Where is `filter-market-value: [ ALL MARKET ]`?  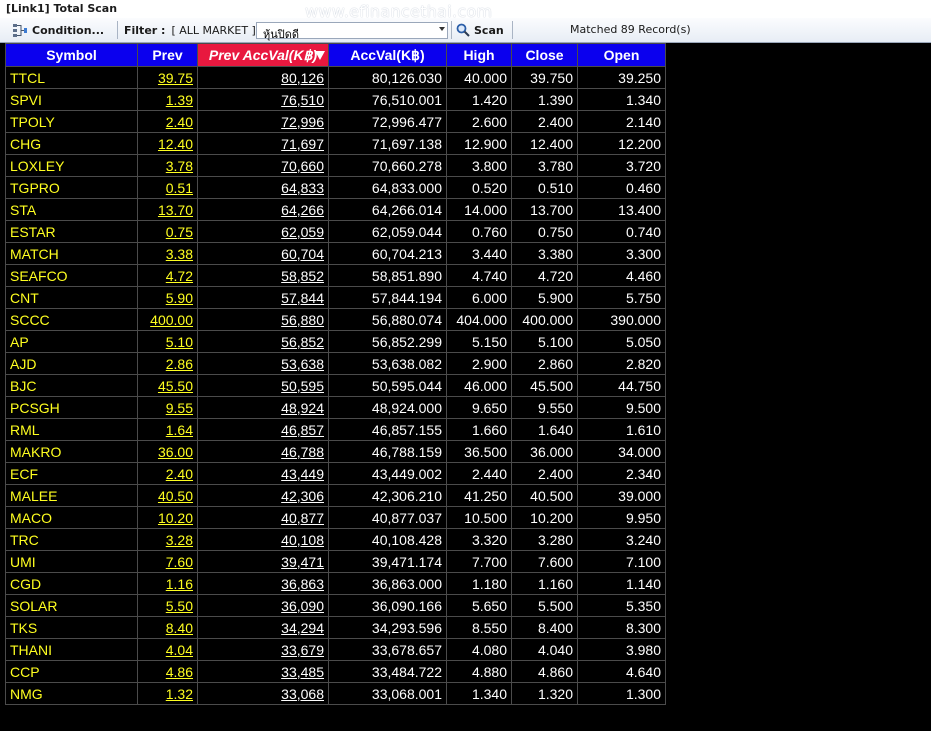 filter-market-value: [ ALL MARKET ] is located at coordinates (213, 30).